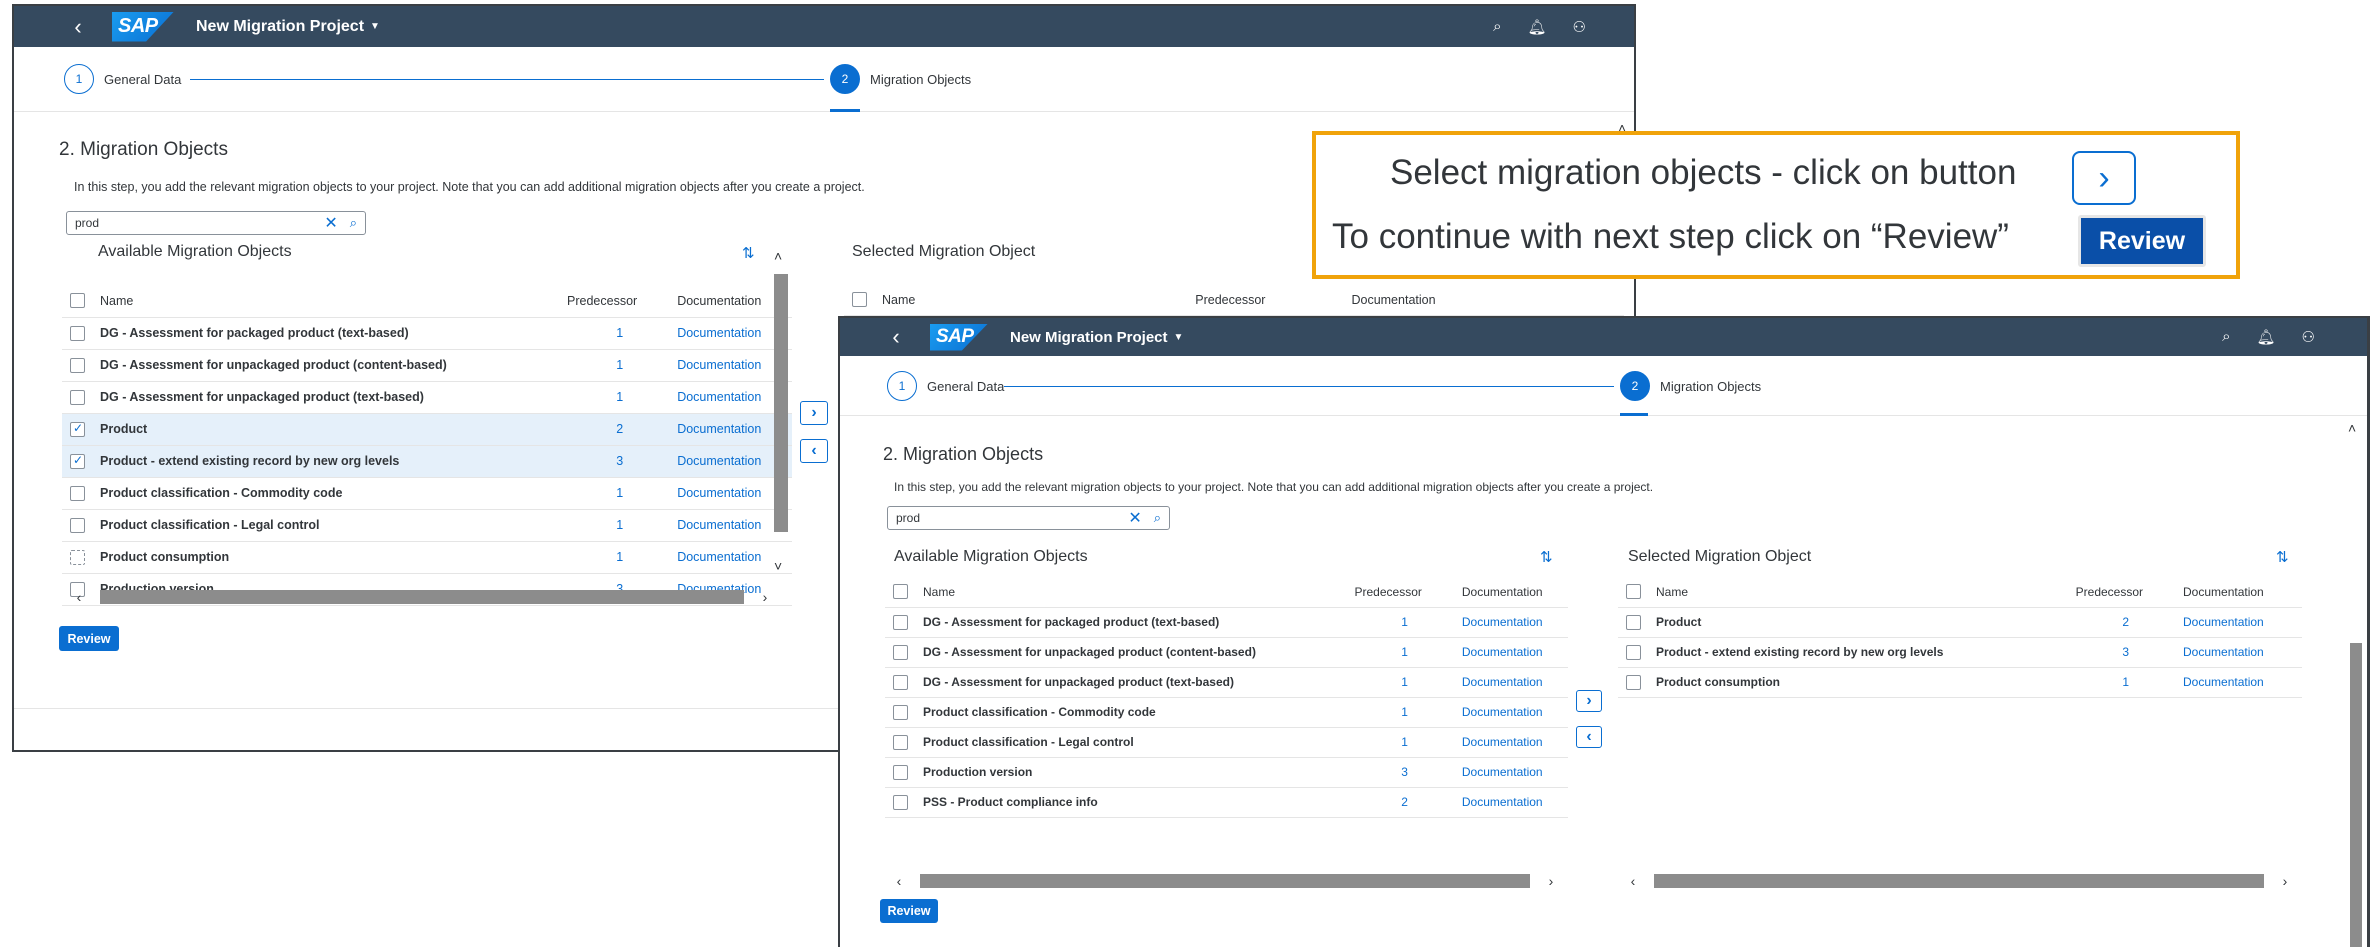  I want to click on app-title: New Migration Project, so click(280, 27).